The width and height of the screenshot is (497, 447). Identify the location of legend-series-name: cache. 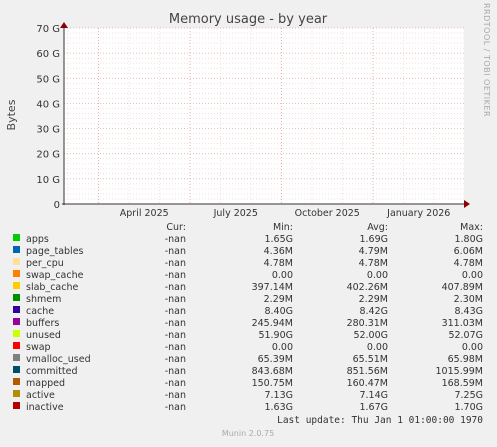
(40, 311).